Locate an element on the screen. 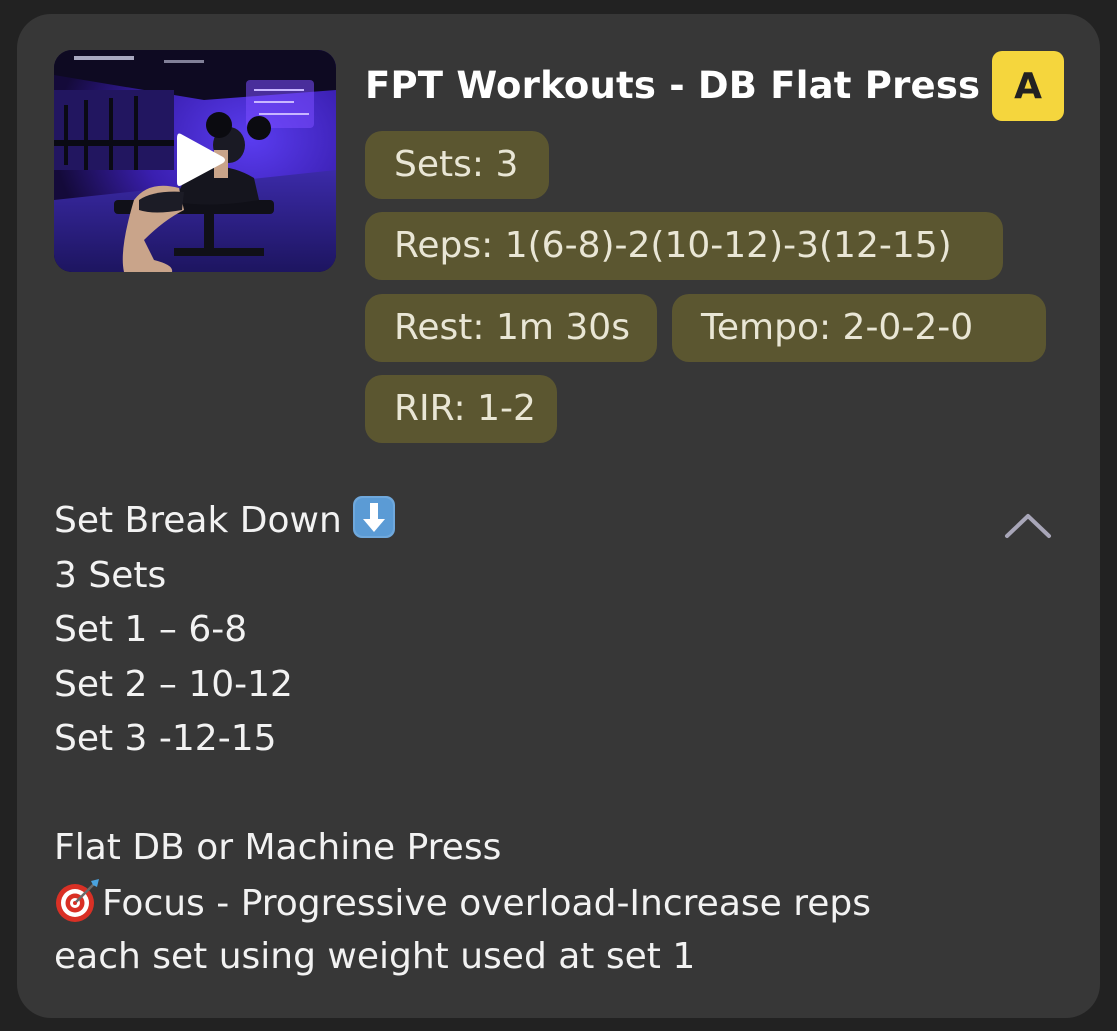 This screenshot has height=1031, width=1117. focus-line-2: each set using weight used at set 1 is located at coordinates (375, 956).